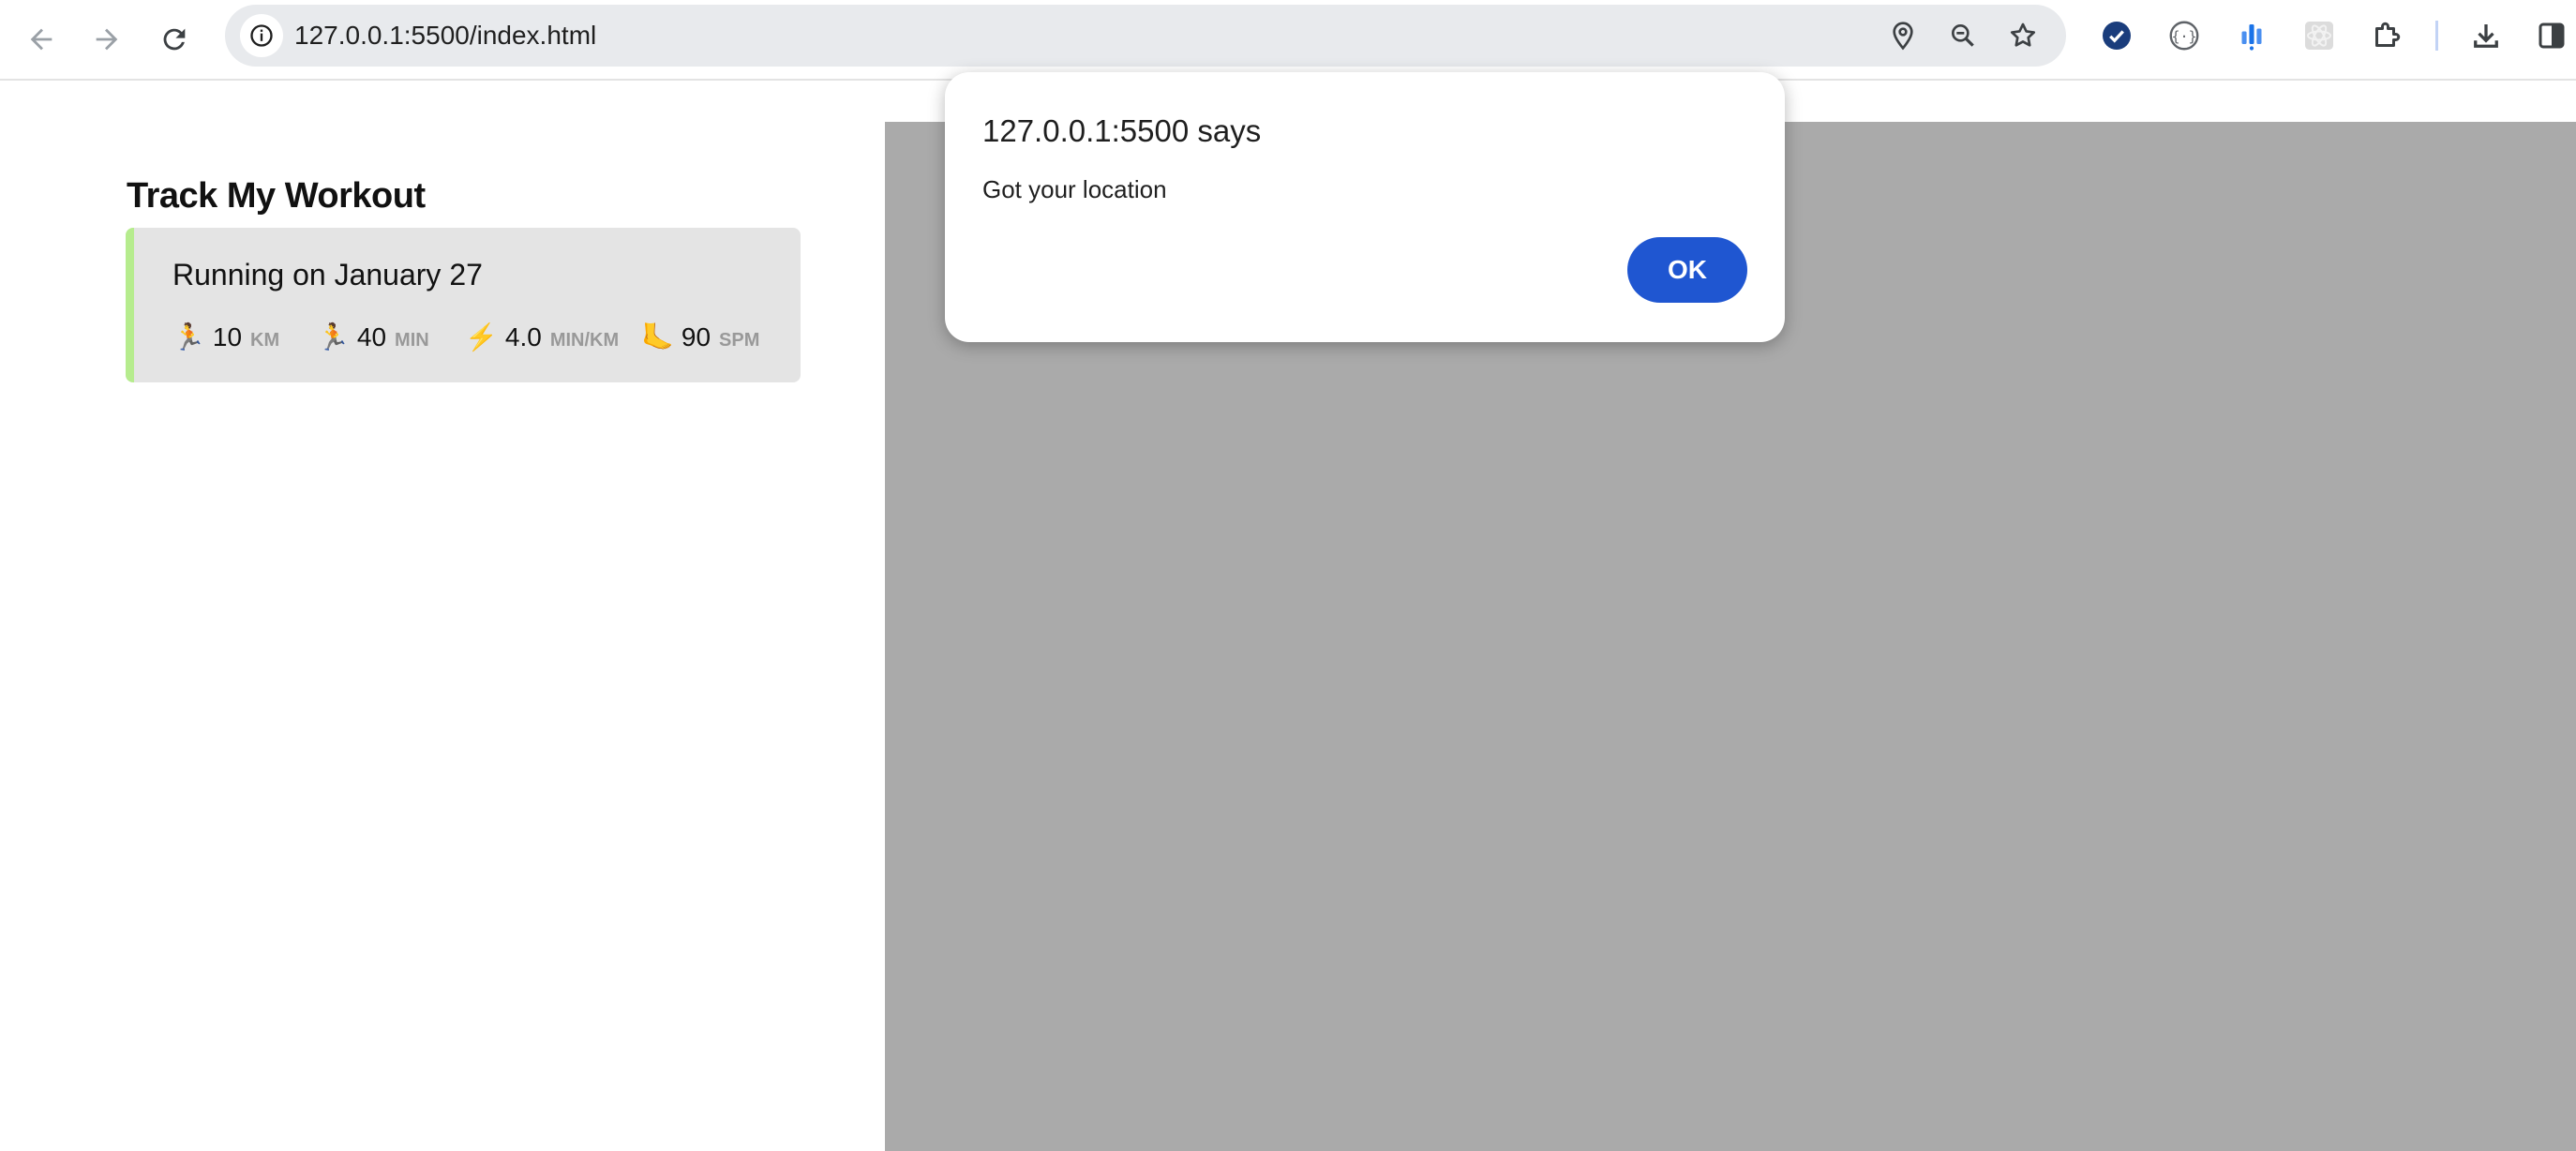 Image resolution: width=2576 pixels, height=1151 pixels. I want to click on dialog-message: Got your location, so click(1074, 189).